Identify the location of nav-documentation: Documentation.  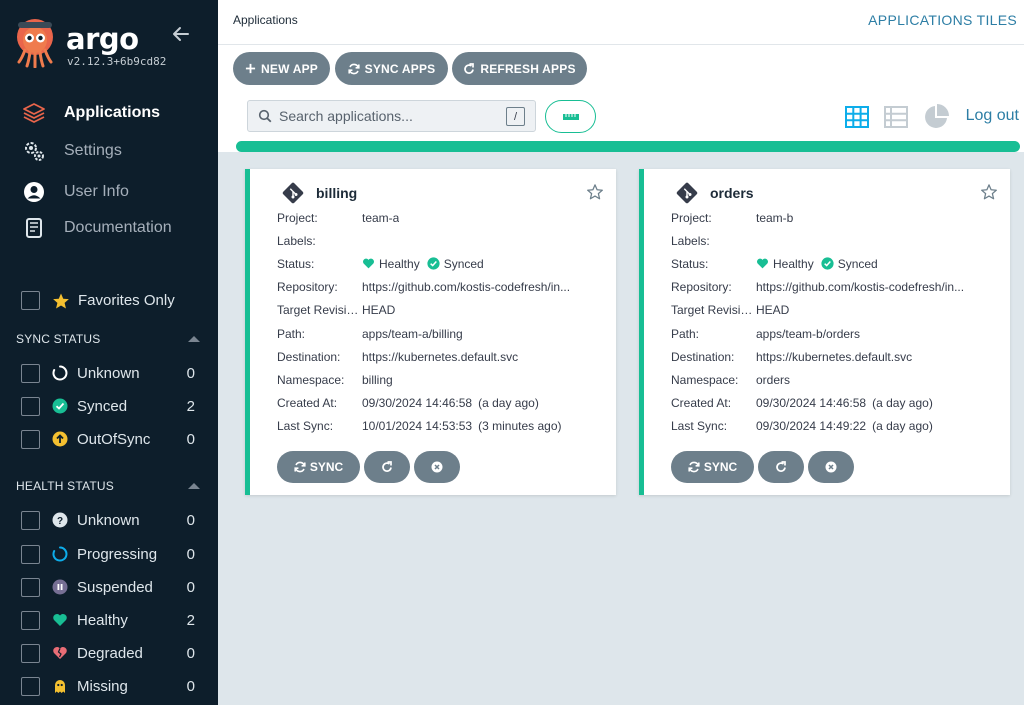
(97, 228).